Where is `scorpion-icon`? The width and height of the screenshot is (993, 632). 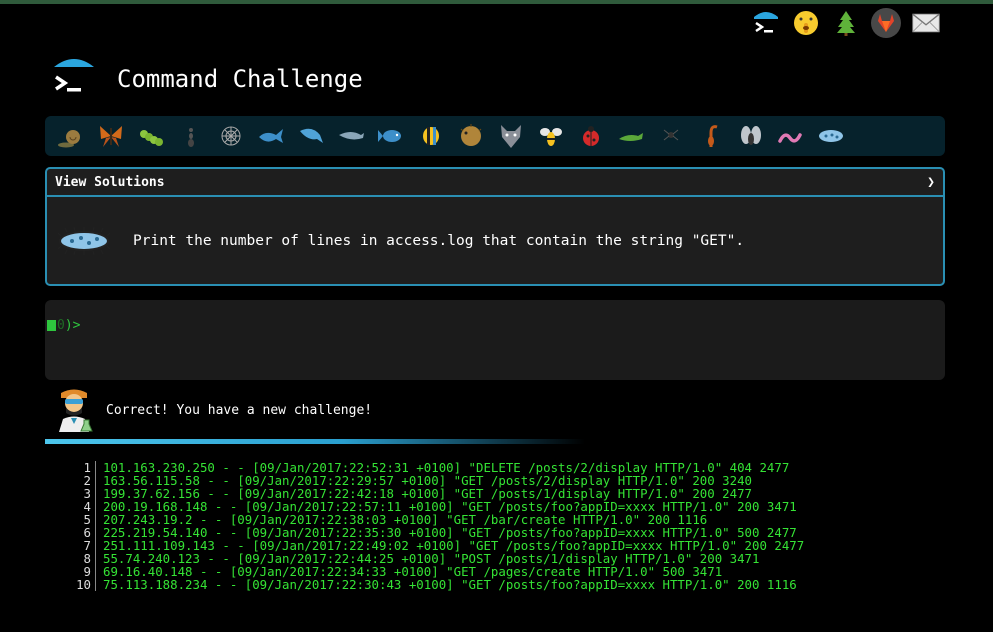 scorpion-icon is located at coordinates (711, 136).